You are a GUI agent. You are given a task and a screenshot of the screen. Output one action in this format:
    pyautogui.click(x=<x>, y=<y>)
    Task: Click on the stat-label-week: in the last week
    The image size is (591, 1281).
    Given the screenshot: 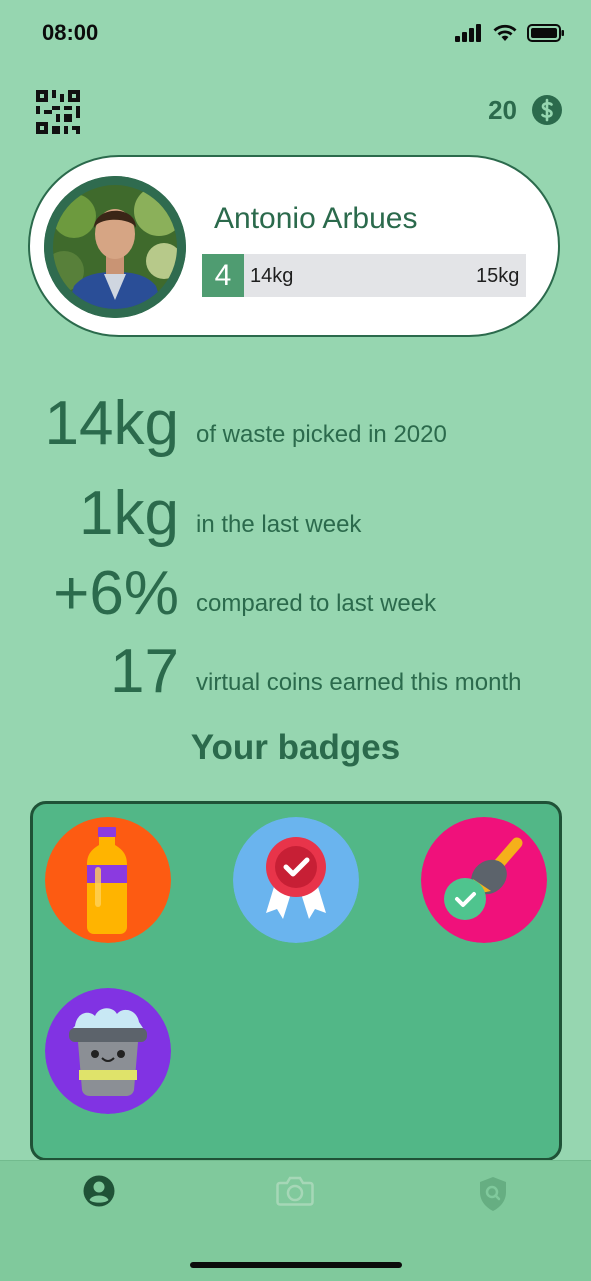 What is the action you would take?
    pyautogui.click(x=279, y=524)
    